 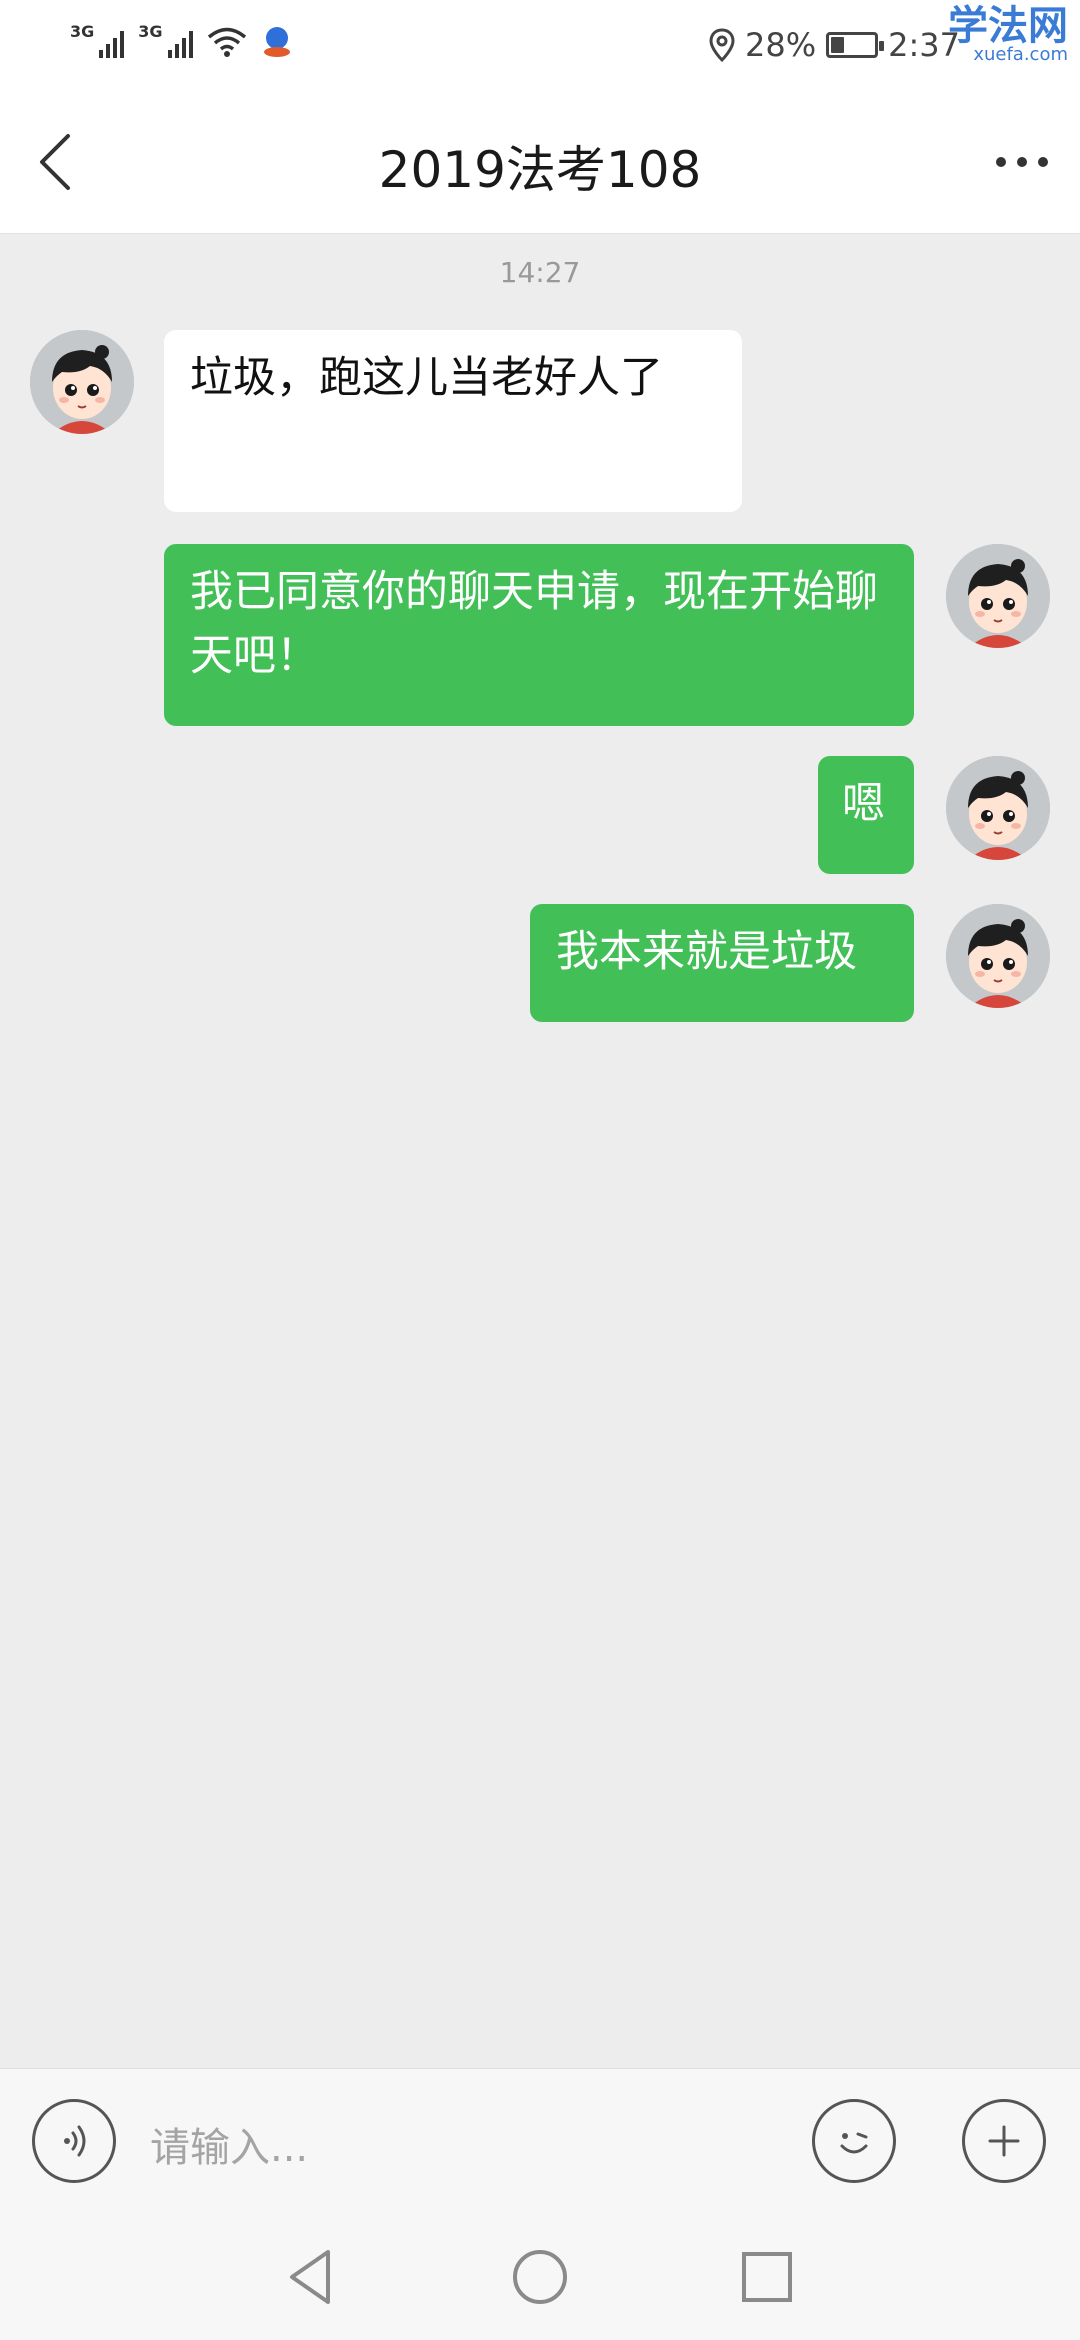 What do you see at coordinates (1022, 162) in the screenshot?
I see `more-options-button` at bounding box center [1022, 162].